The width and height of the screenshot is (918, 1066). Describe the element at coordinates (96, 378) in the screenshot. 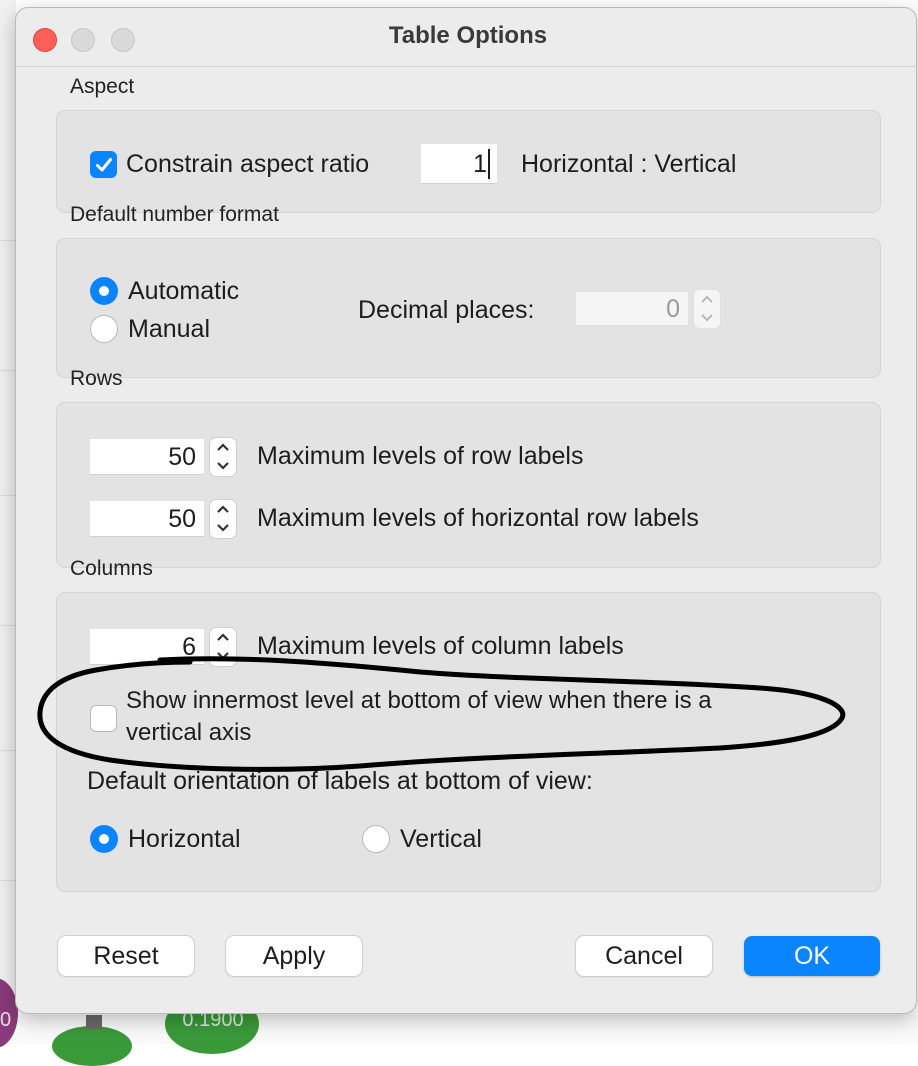

I see `section-label-rows: Rows` at that location.